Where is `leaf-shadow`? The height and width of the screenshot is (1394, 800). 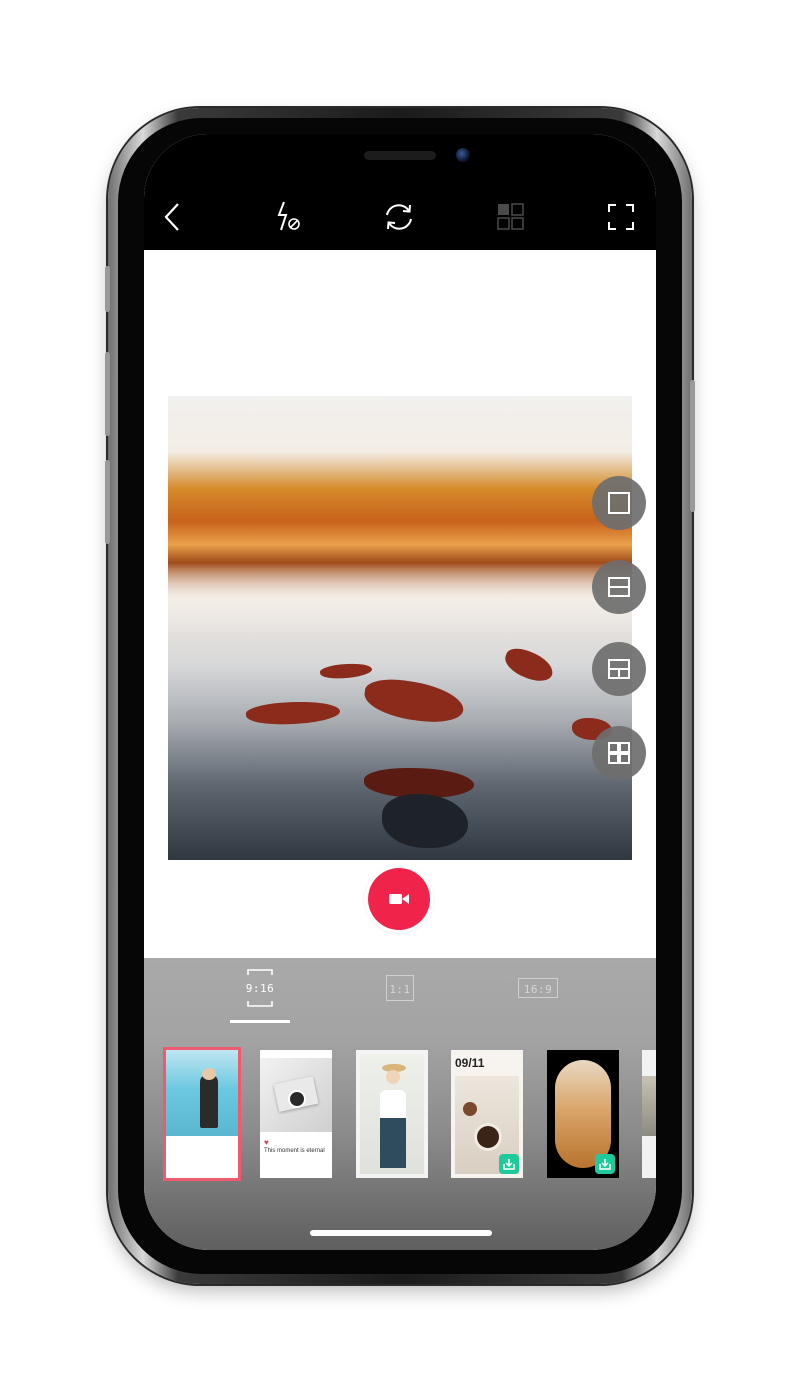 leaf-shadow is located at coordinates (425, 821).